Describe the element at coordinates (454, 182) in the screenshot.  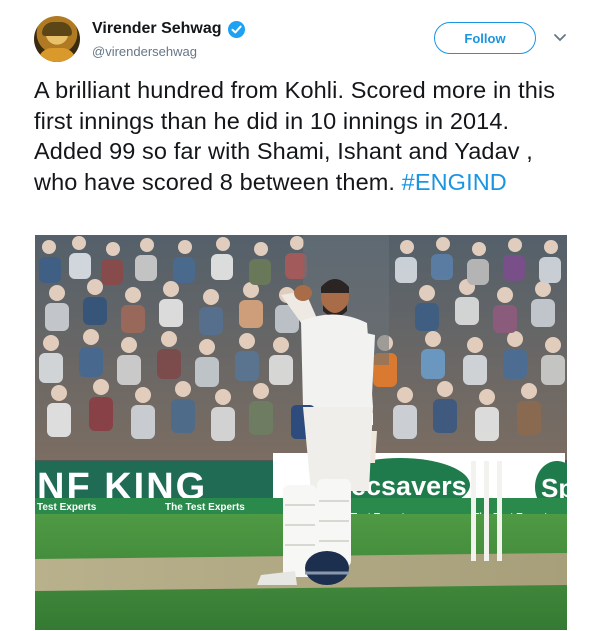
I see `hashtag-link: #ENGIND` at that location.